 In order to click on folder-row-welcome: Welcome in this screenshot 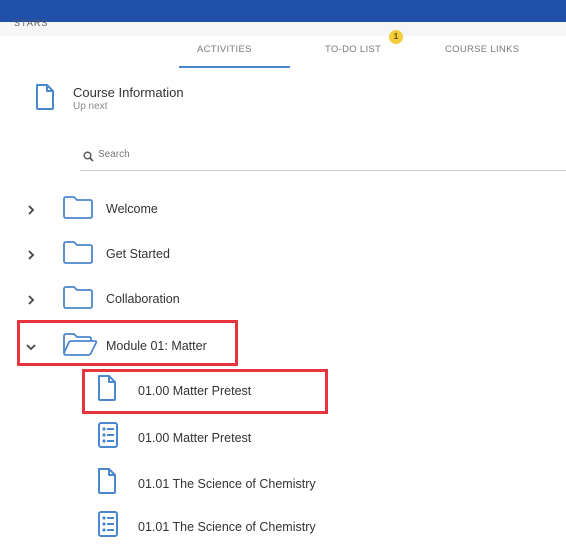, I will do `click(283, 209)`.